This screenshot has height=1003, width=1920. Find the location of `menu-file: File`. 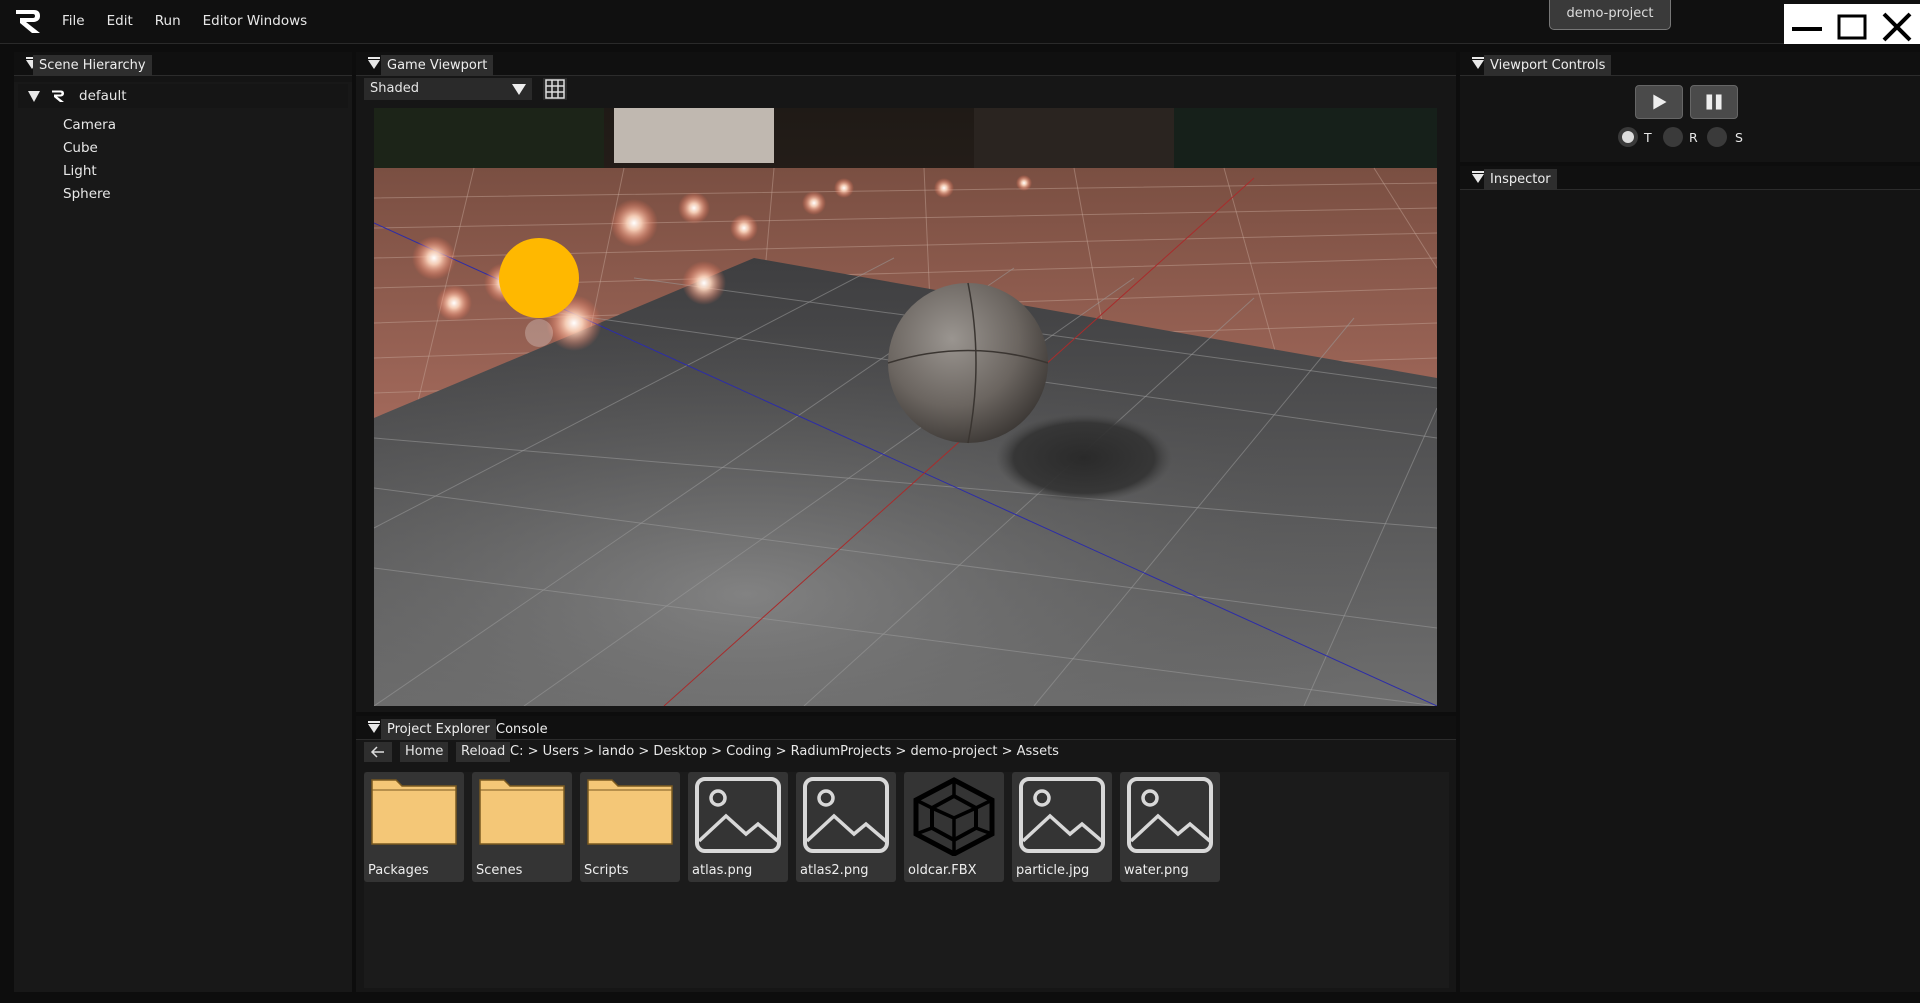

menu-file: File is located at coordinates (73, 21).